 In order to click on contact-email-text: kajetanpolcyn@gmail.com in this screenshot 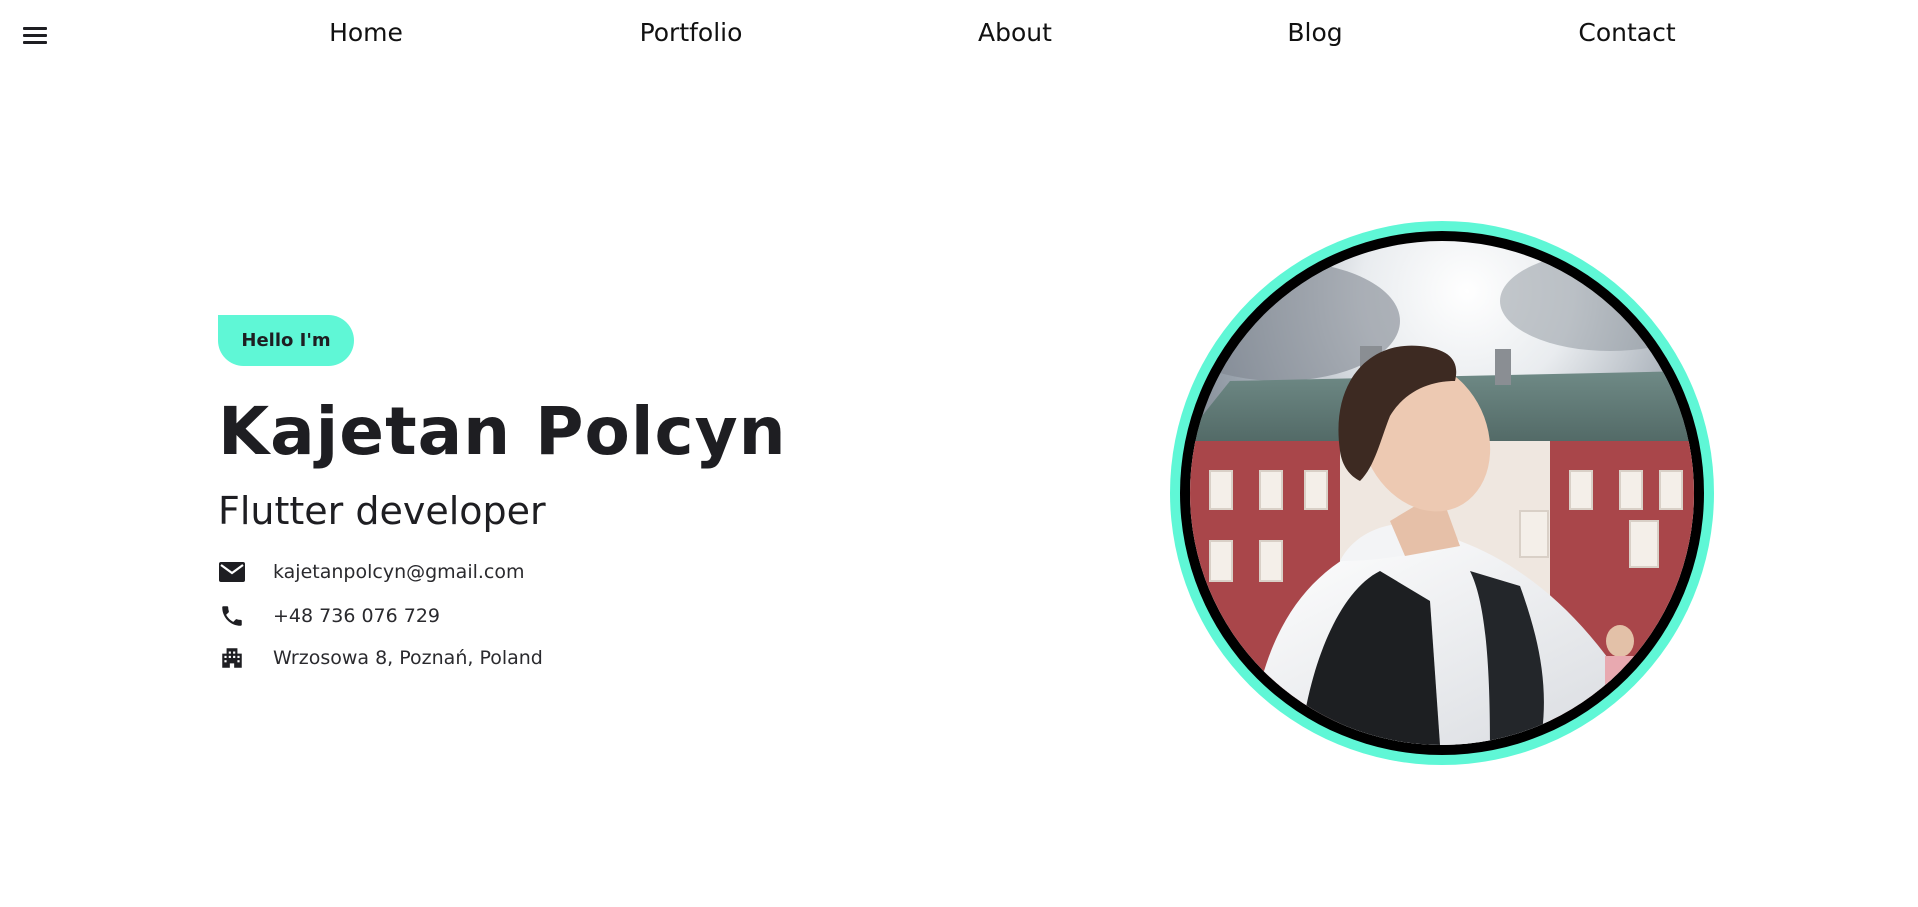, I will do `click(399, 572)`.